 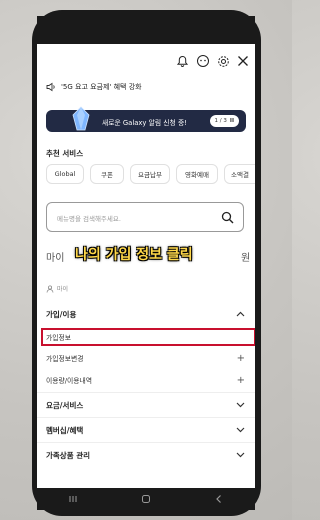 What do you see at coordinates (65, 405) in the screenshot?
I see `menu-plan-service-label: 요금/서비스` at bounding box center [65, 405].